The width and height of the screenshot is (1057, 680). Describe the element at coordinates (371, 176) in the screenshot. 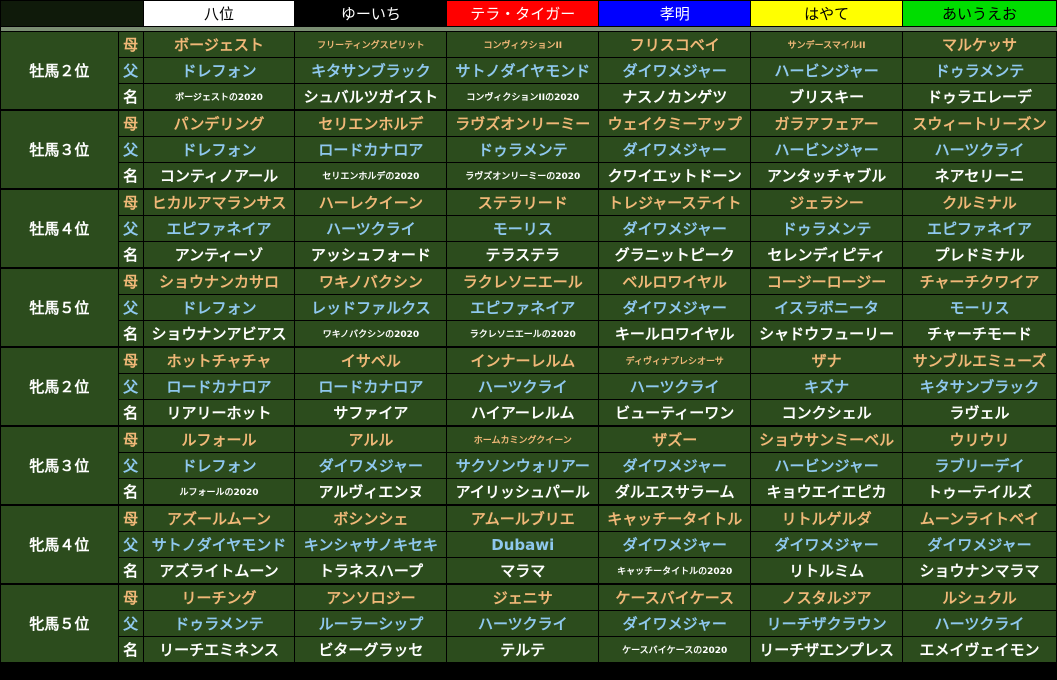

I see `horse-name-cell: セリエンホルデの2020` at that location.